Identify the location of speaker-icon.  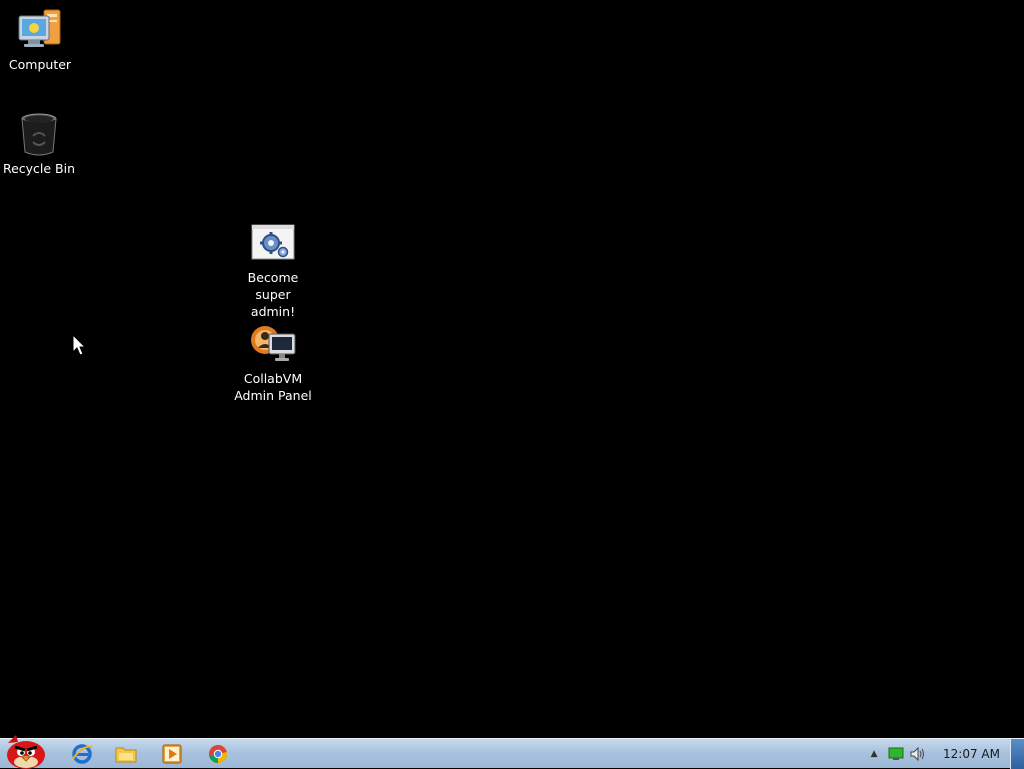
(917, 754).